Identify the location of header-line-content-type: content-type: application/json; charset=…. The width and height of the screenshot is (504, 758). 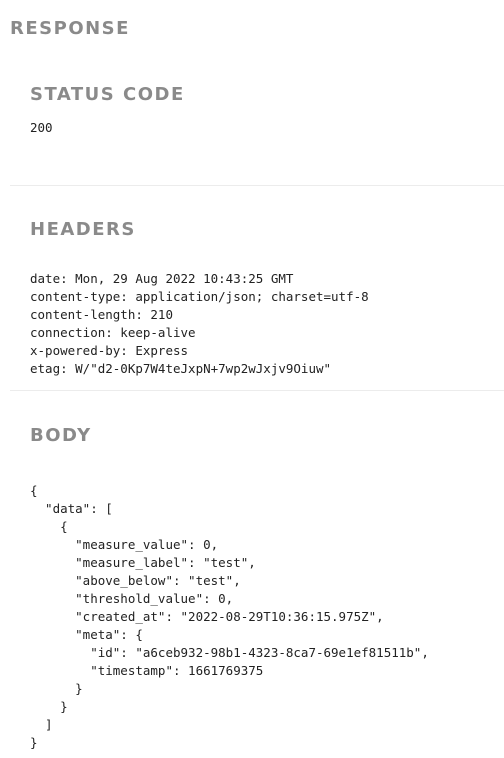
(199, 296).